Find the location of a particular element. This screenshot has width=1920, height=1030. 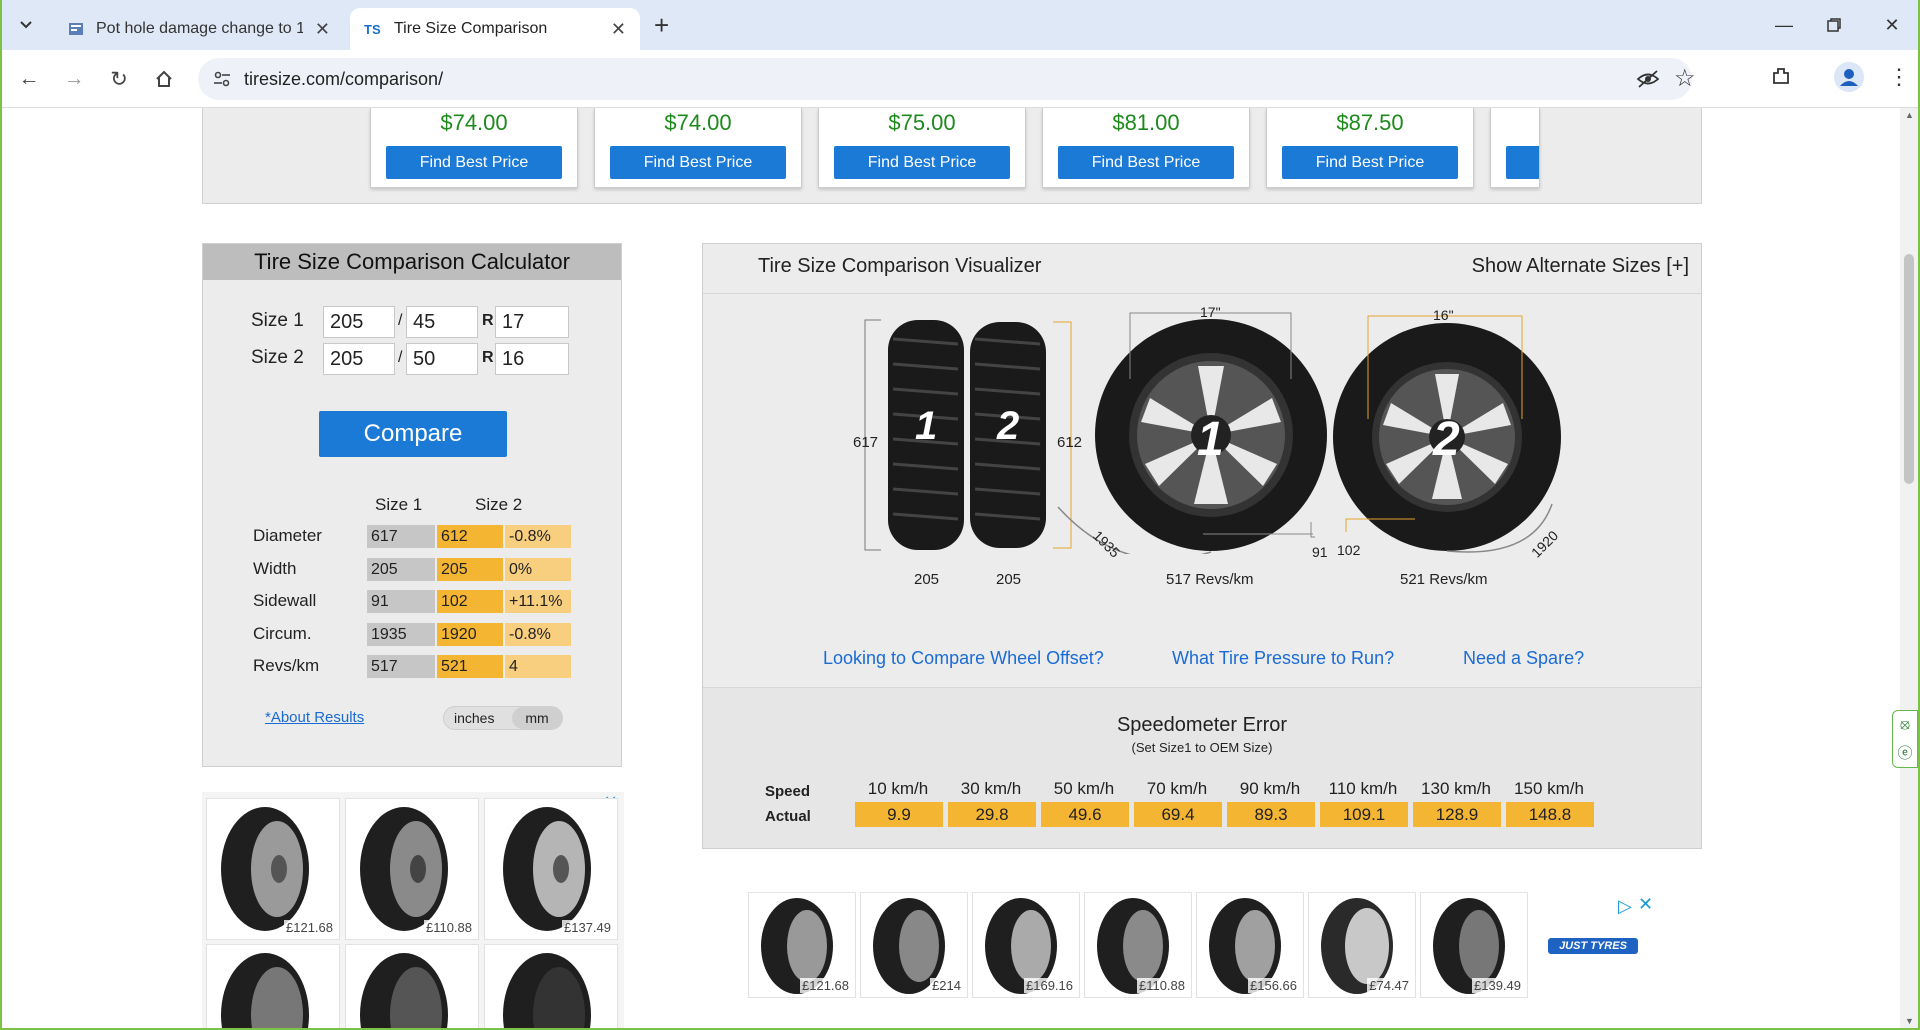

unit-toggle: inches mm is located at coordinates (503, 718).